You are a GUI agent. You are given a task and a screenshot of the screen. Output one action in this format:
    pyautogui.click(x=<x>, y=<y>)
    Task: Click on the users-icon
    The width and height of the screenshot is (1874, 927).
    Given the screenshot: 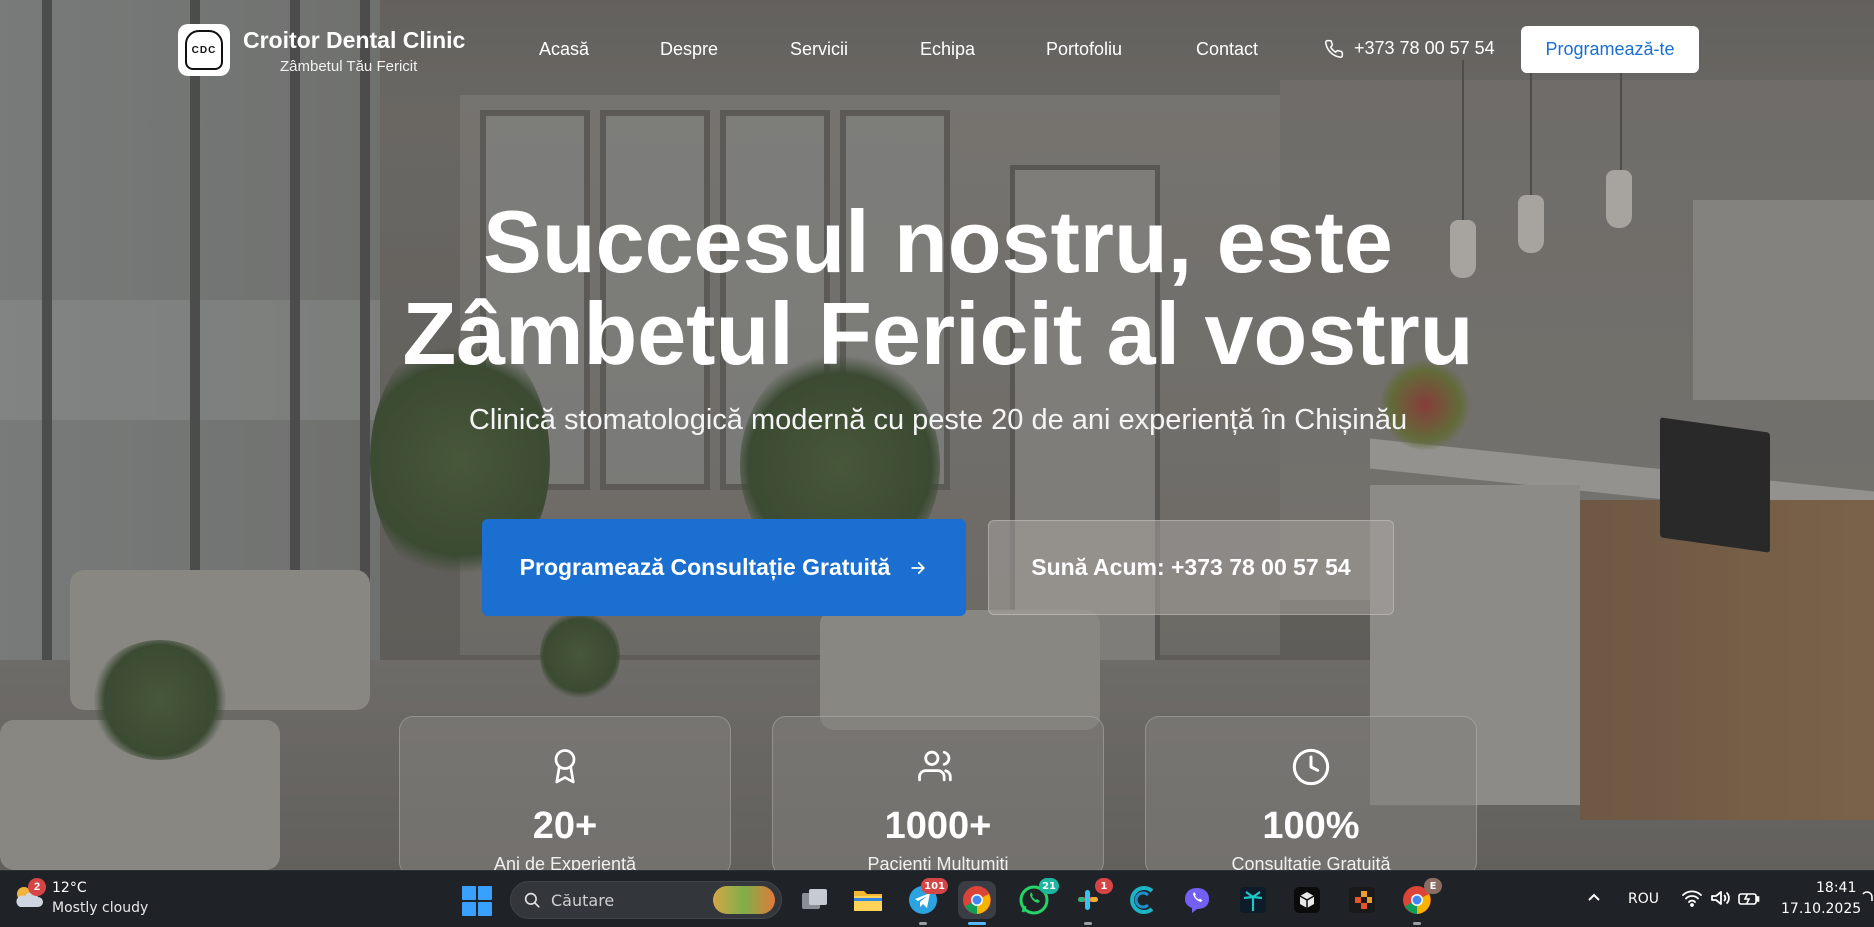 What is the action you would take?
    pyautogui.click(x=938, y=768)
    